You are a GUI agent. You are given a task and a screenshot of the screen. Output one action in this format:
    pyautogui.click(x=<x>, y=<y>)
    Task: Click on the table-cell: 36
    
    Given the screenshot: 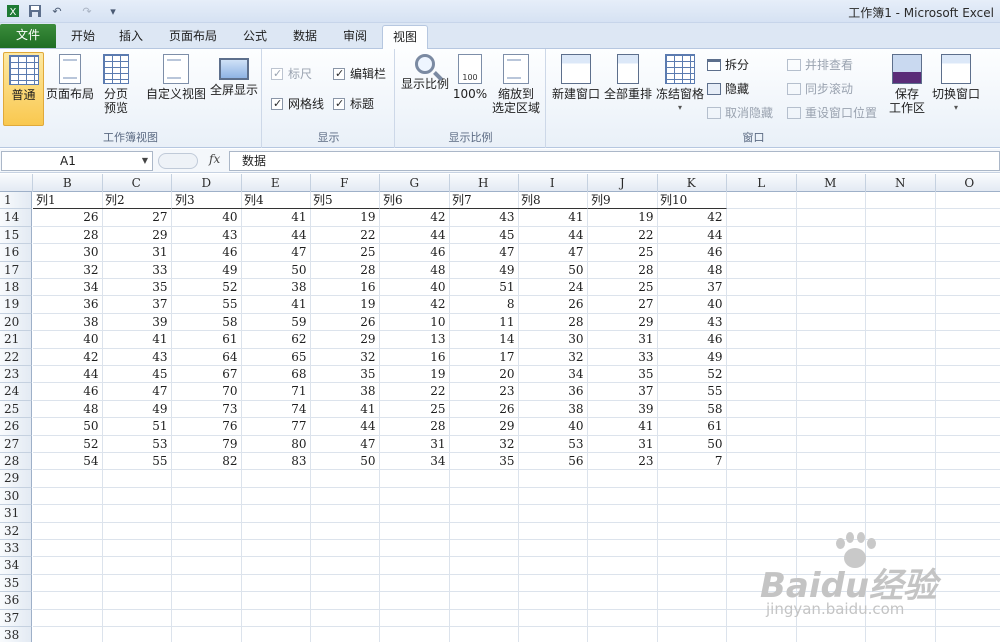 What is the action you would take?
    pyautogui.click(x=553, y=392)
    